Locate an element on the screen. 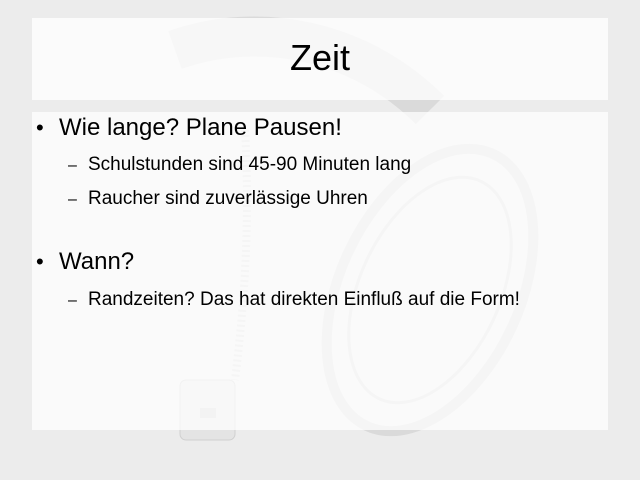 This screenshot has width=640, height=480. sub-bullet-1-2: – Raucher sind zuverlässige Uhren is located at coordinates (218, 199).